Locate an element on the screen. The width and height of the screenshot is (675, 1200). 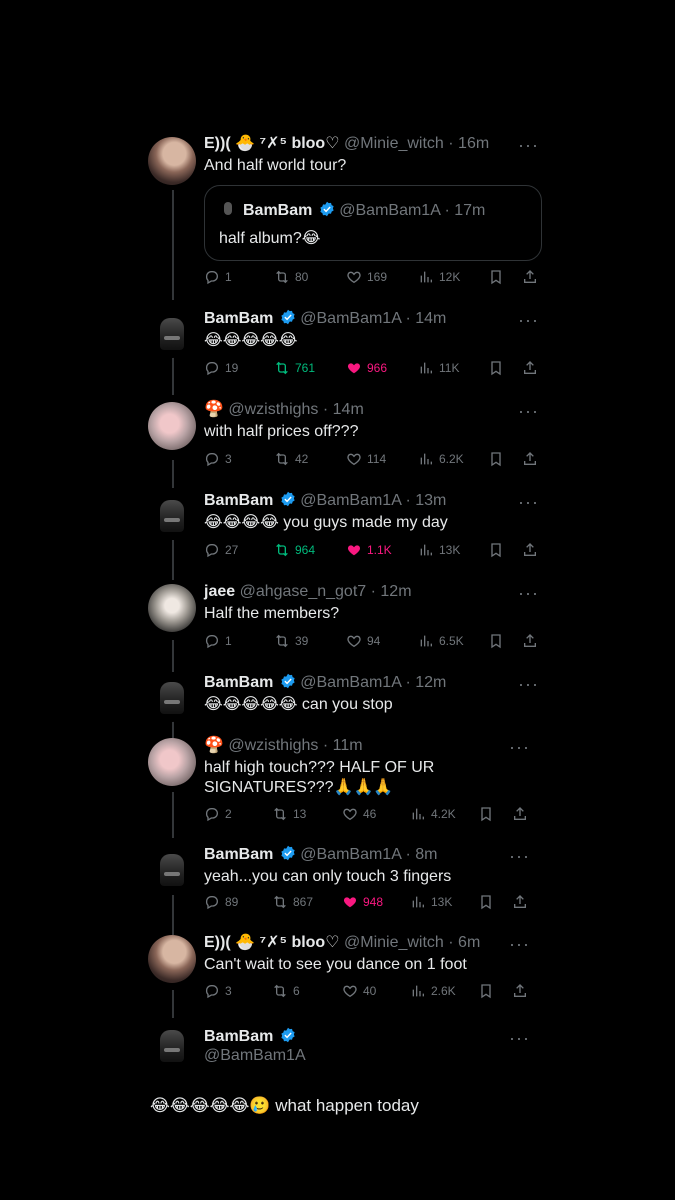
views-button: 12K is located at coordinates (439, 277).